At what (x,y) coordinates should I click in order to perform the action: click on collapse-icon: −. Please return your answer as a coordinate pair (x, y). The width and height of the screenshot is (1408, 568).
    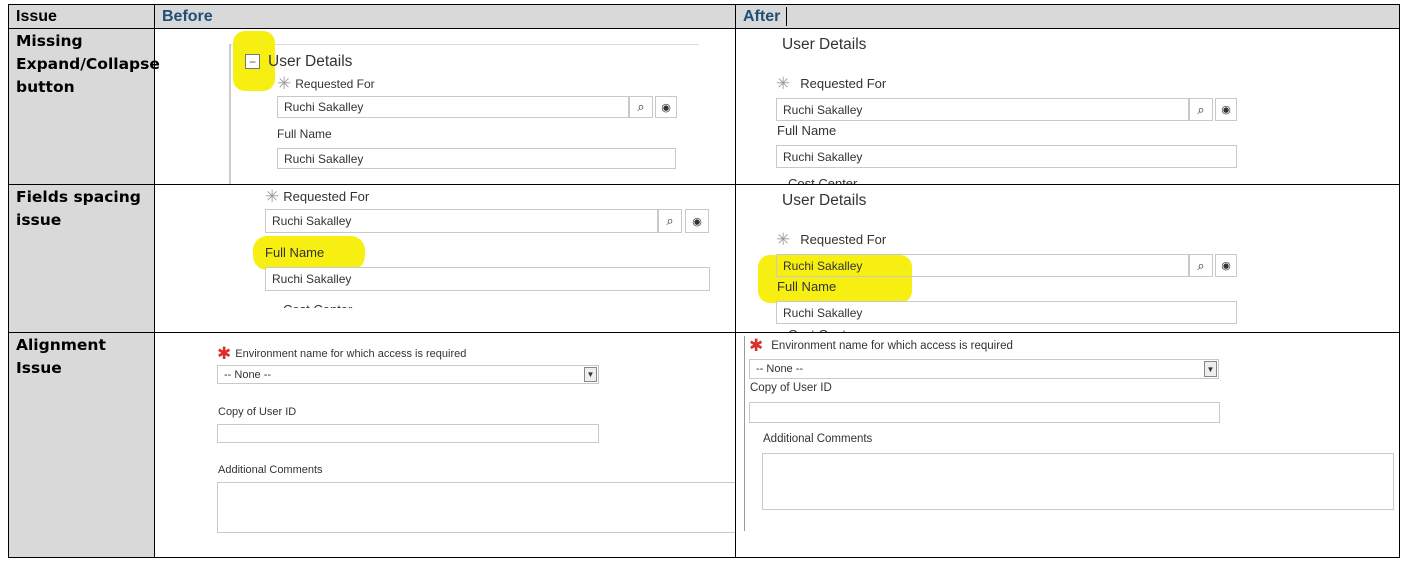
    Looking at the image, I should click on (252, 61).